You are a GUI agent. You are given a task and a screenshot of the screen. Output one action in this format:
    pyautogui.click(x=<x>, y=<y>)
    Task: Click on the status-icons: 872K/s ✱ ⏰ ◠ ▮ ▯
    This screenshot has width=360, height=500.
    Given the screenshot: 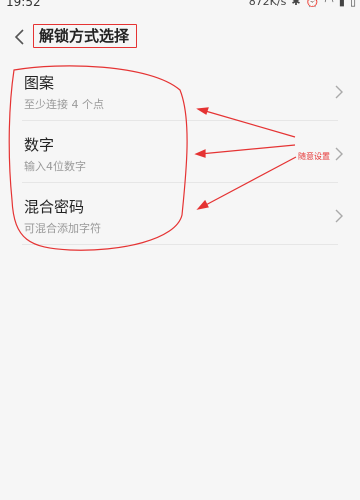 What is the action you would take?
    pyautogui.click(x=302, y=4)
    